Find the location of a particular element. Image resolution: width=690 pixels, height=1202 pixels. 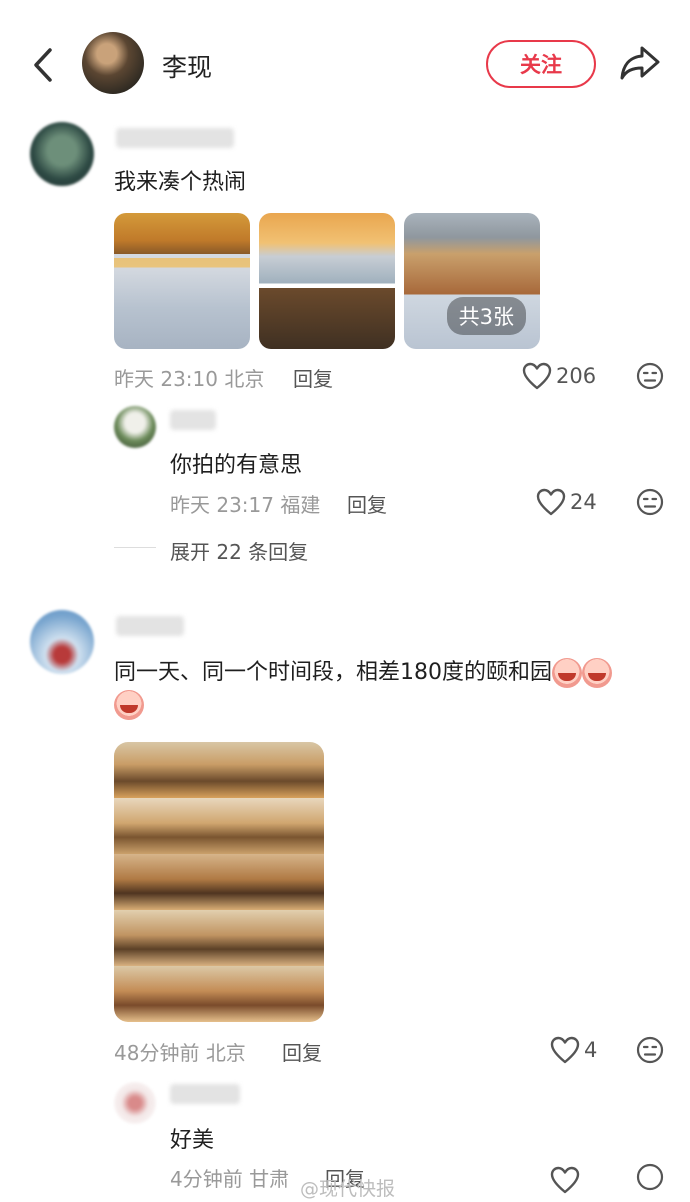

comment-timestamp: 48分钟前 is located at coordinates (157, 1053).